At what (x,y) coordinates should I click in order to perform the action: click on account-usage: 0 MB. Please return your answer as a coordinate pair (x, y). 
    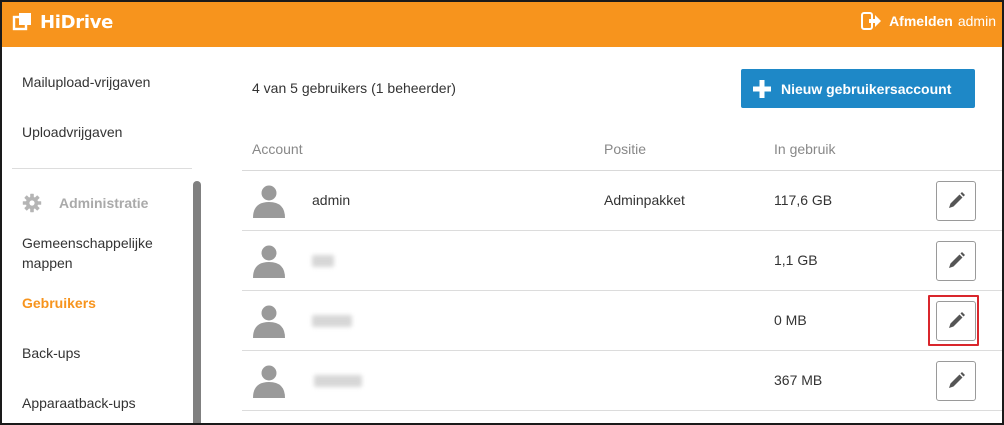
    Looking at the image, I should click on (790, 320).